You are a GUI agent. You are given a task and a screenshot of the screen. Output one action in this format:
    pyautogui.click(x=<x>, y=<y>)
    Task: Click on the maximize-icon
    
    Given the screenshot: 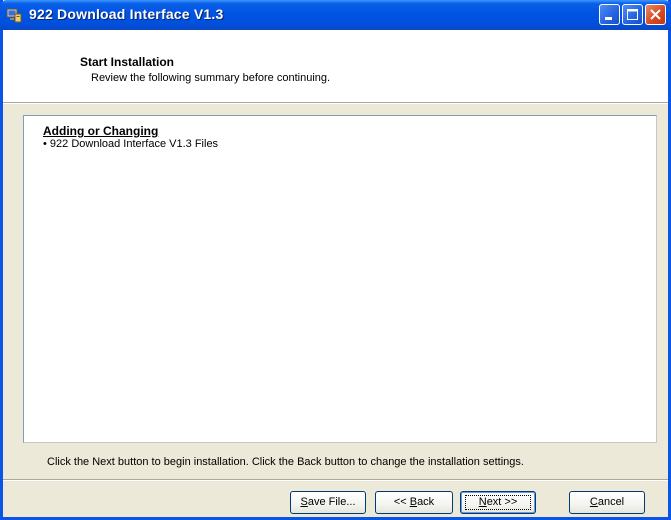 What is the action you would take?
    pyautogui.click(x=632, y=14)
    